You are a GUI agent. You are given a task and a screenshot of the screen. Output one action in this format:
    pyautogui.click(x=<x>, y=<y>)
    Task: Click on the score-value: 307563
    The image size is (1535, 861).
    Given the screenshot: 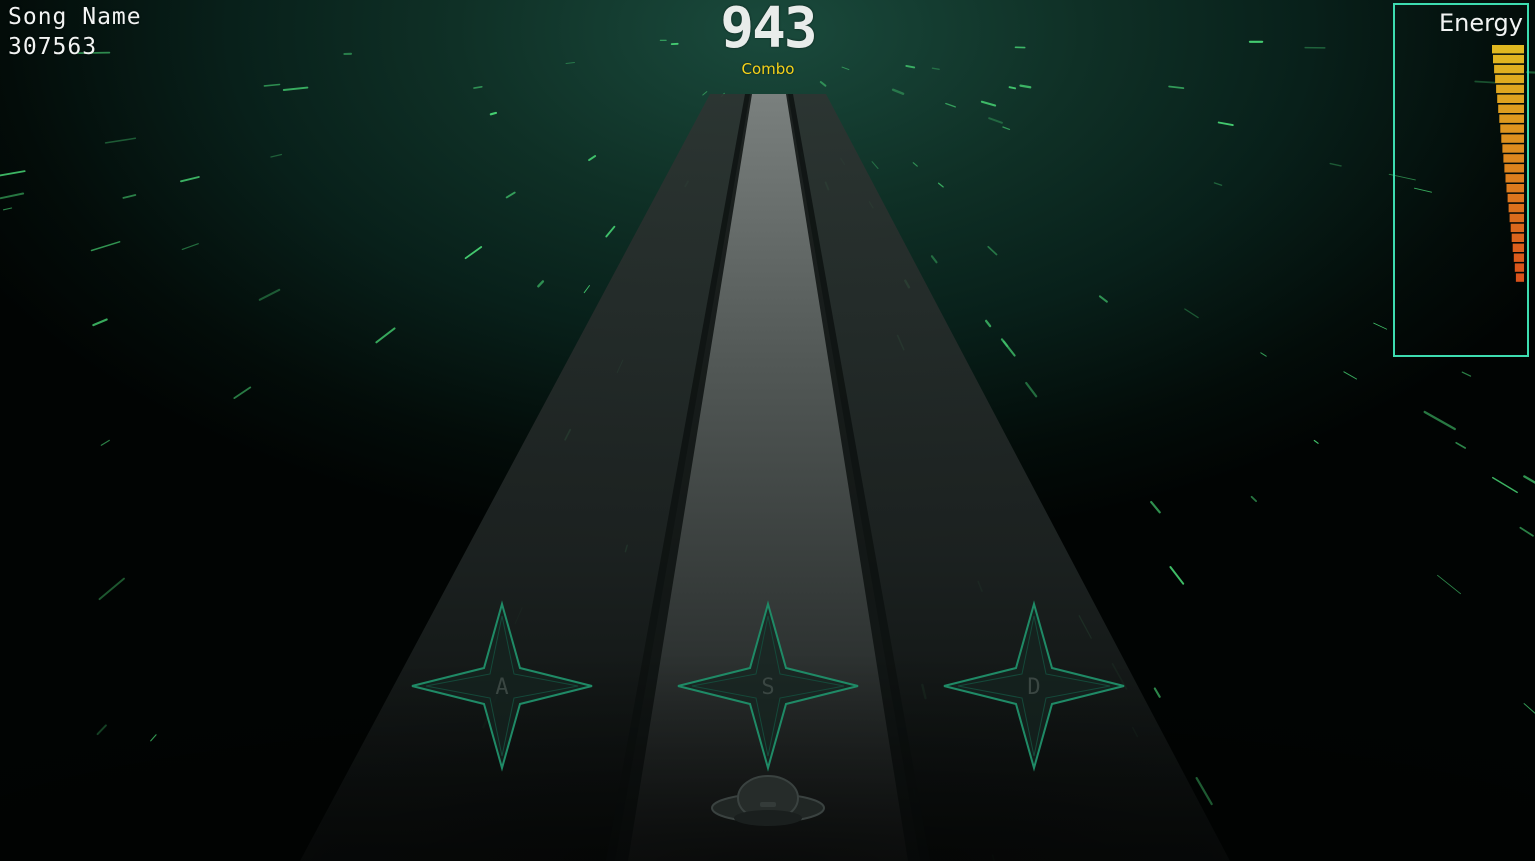 What is the action you would take?
    pyautogui.click(x=53, y=47)
    